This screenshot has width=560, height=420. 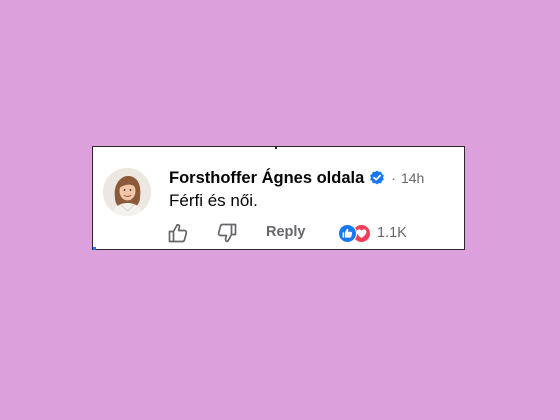 I want to click on avatar, so click(x=127, y=192).